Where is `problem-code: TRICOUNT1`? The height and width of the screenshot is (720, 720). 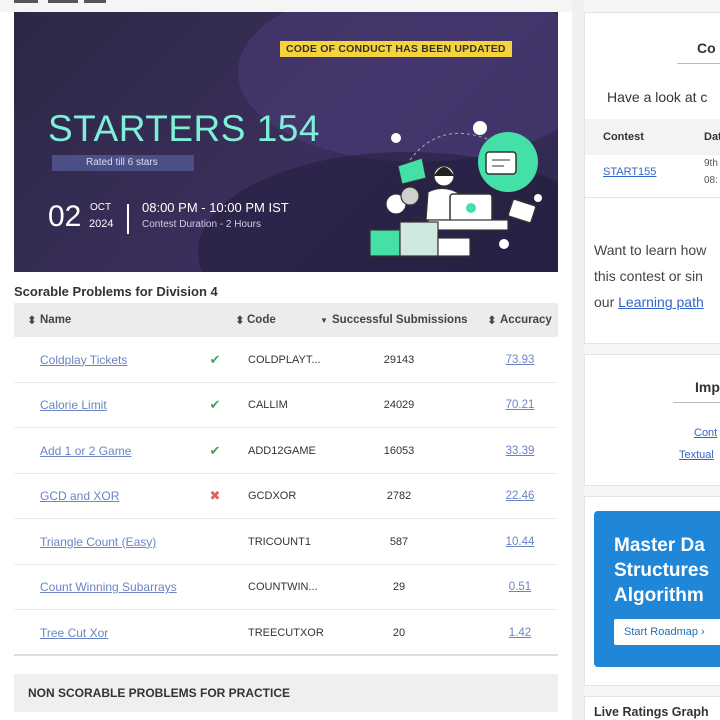 problem-code: TRICOUNT1 is located at coordinates (279, 541).